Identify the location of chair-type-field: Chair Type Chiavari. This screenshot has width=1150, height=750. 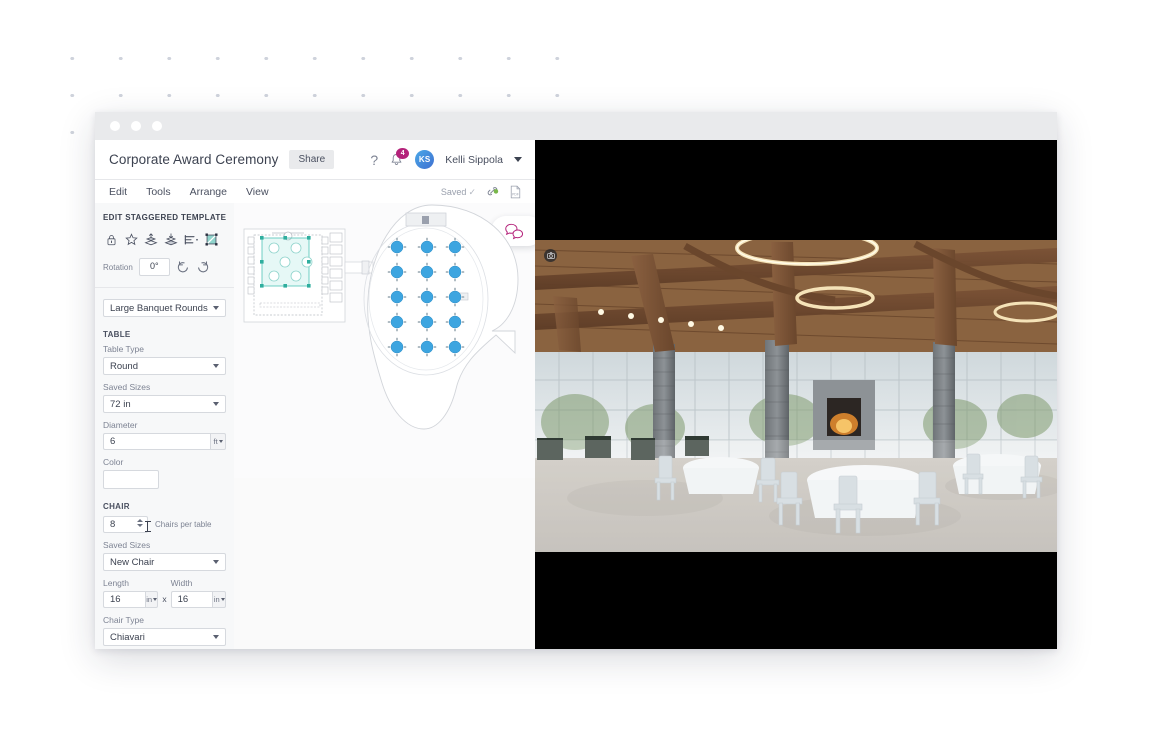
(164, 630).